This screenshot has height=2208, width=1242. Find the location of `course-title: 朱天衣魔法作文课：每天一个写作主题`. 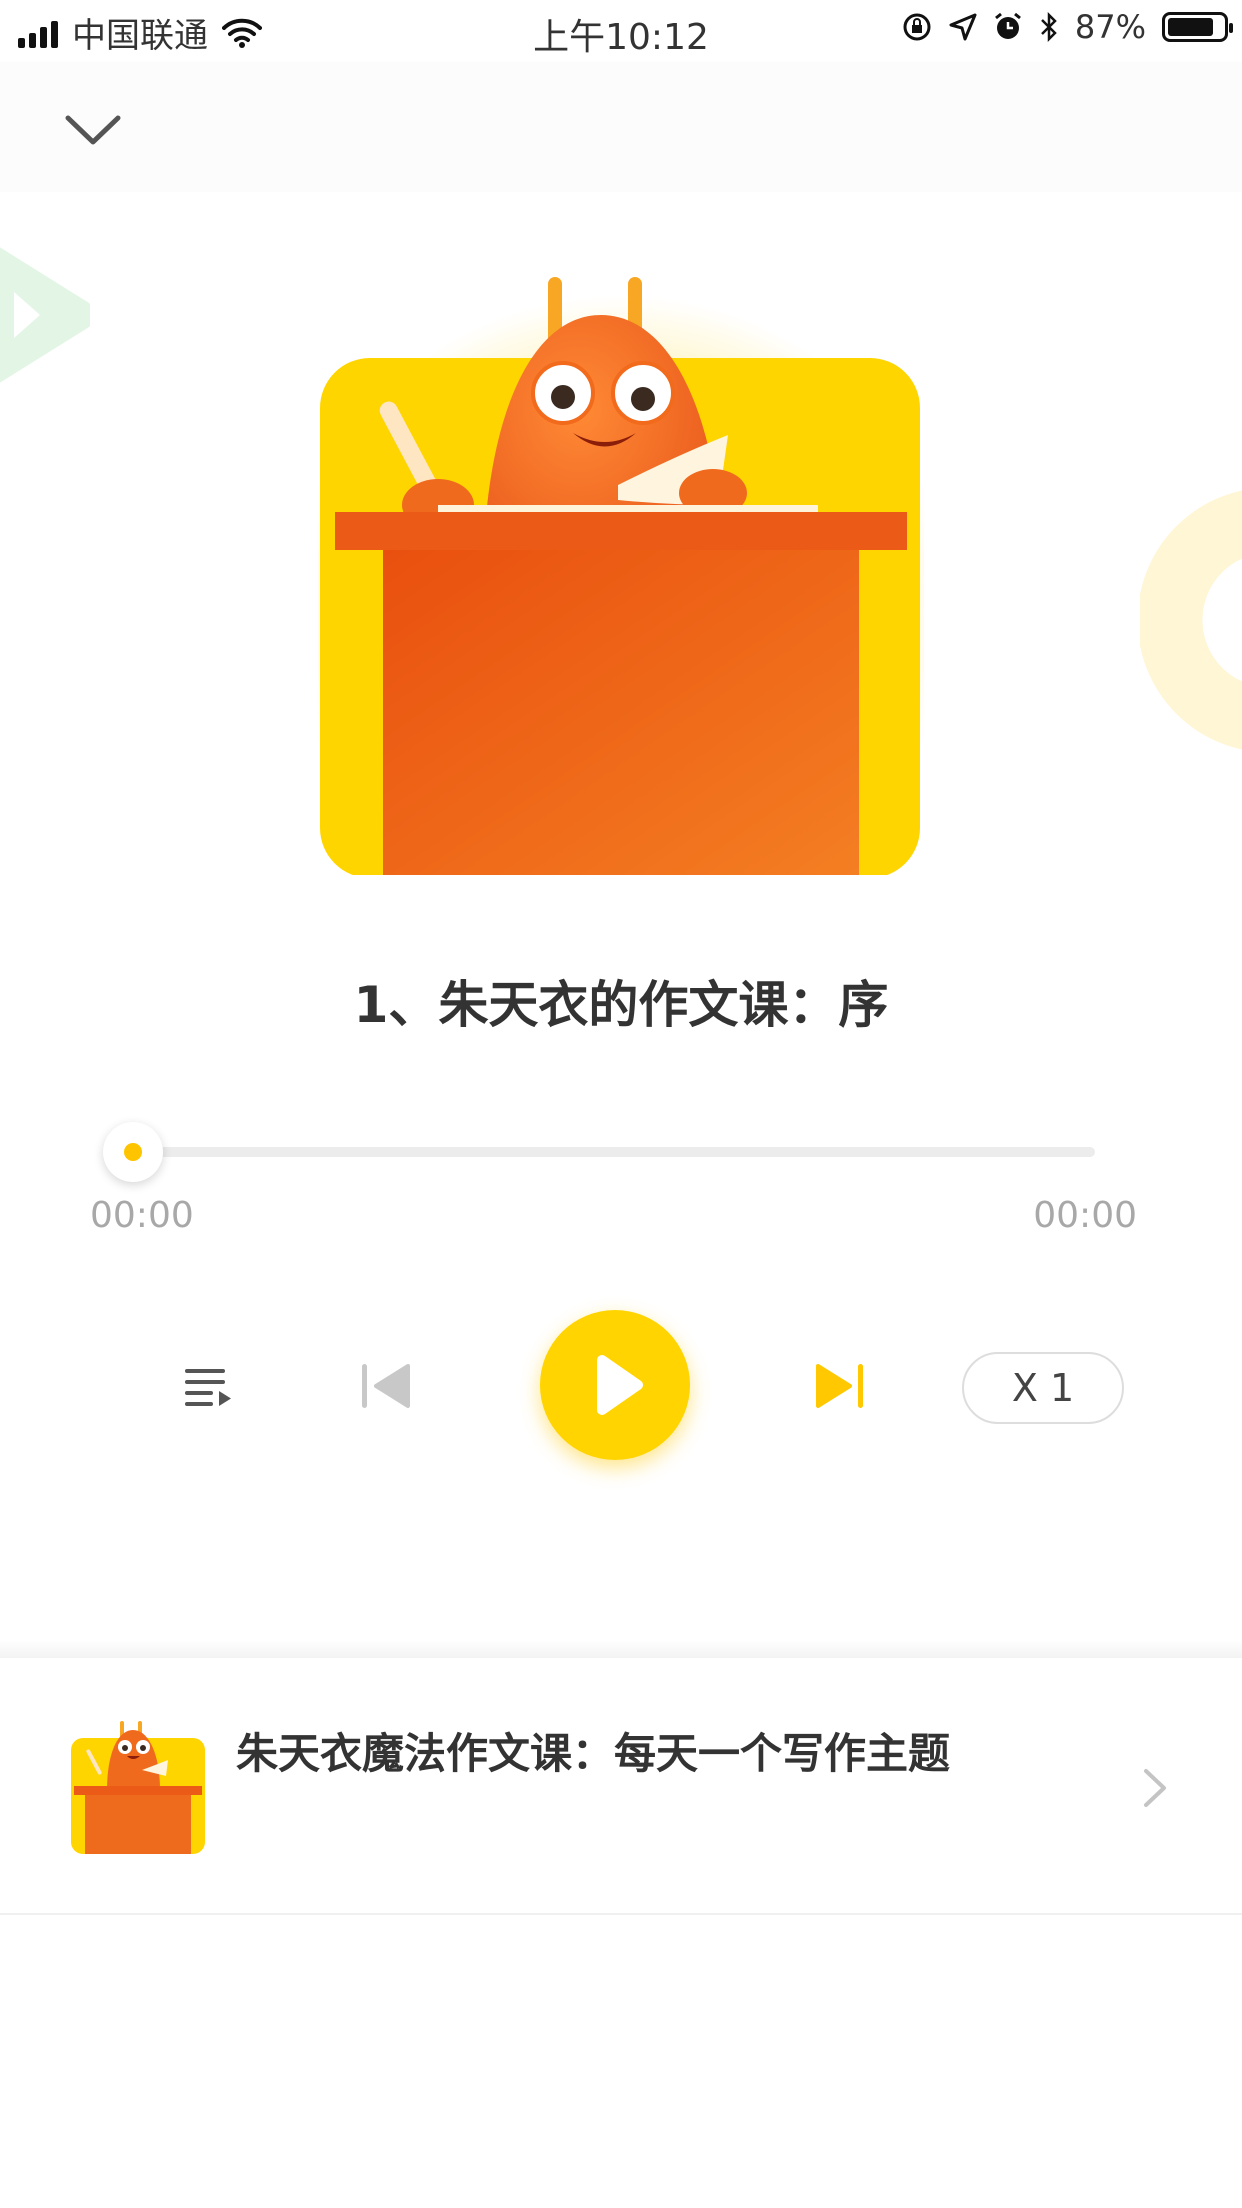

course-title: 朱天衣魔法作文课：每天一个写作主题 is located at coordinates (593, 1753).